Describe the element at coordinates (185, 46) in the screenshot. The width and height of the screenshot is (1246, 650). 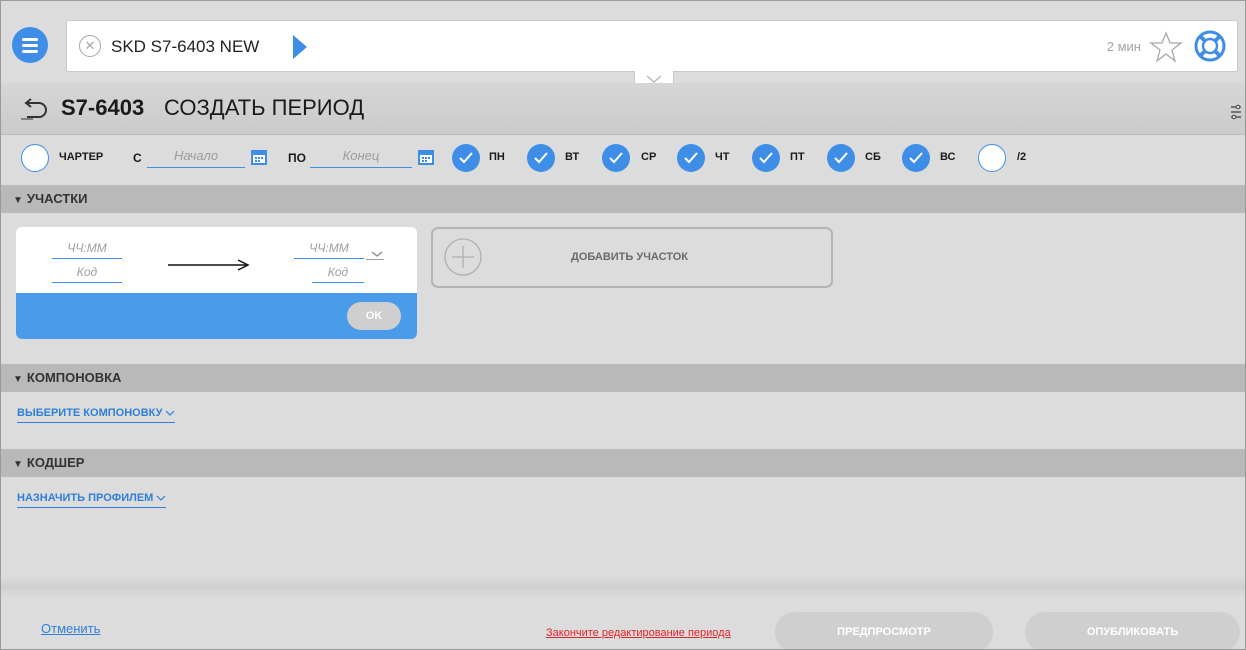
I see `tab-title: SKD S7-6403 NEW` at that location.